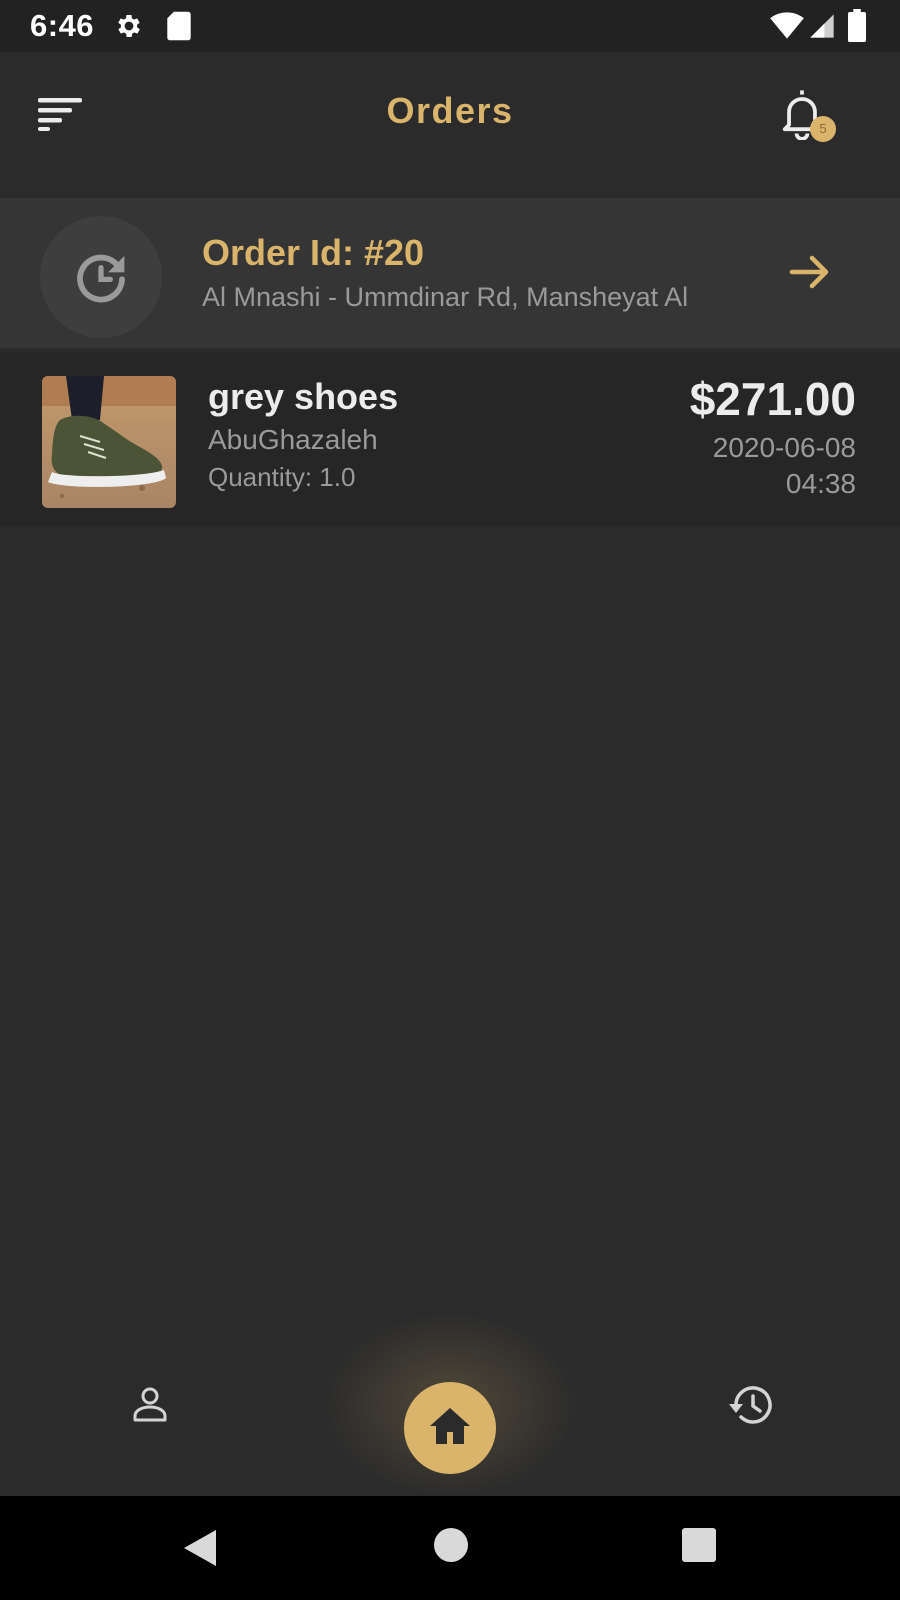 The height and width of the screenshot is (1600, 900). I want to click on home-icon, so click(450, 1426).